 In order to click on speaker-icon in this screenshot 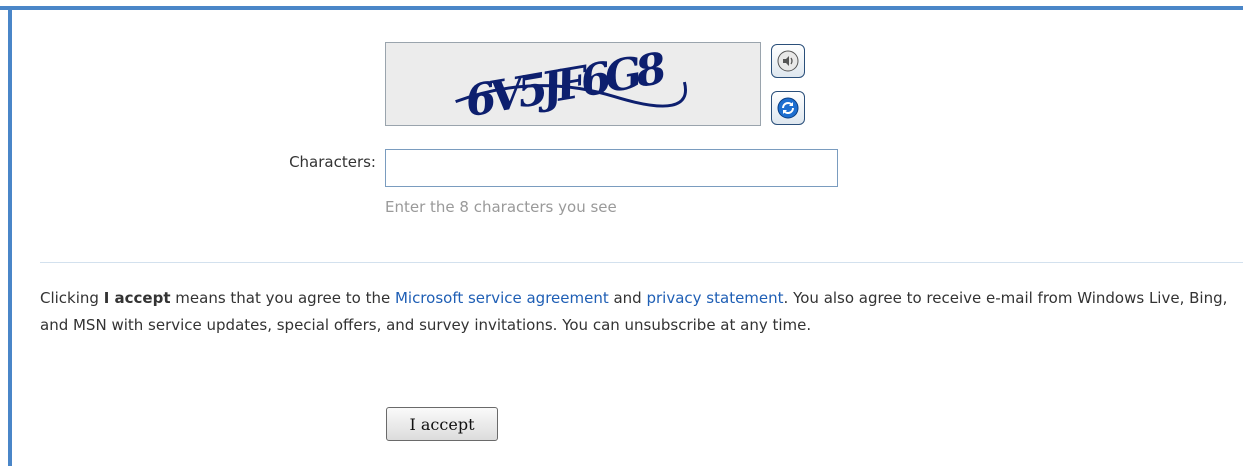, I will do `click(788, 61)`.